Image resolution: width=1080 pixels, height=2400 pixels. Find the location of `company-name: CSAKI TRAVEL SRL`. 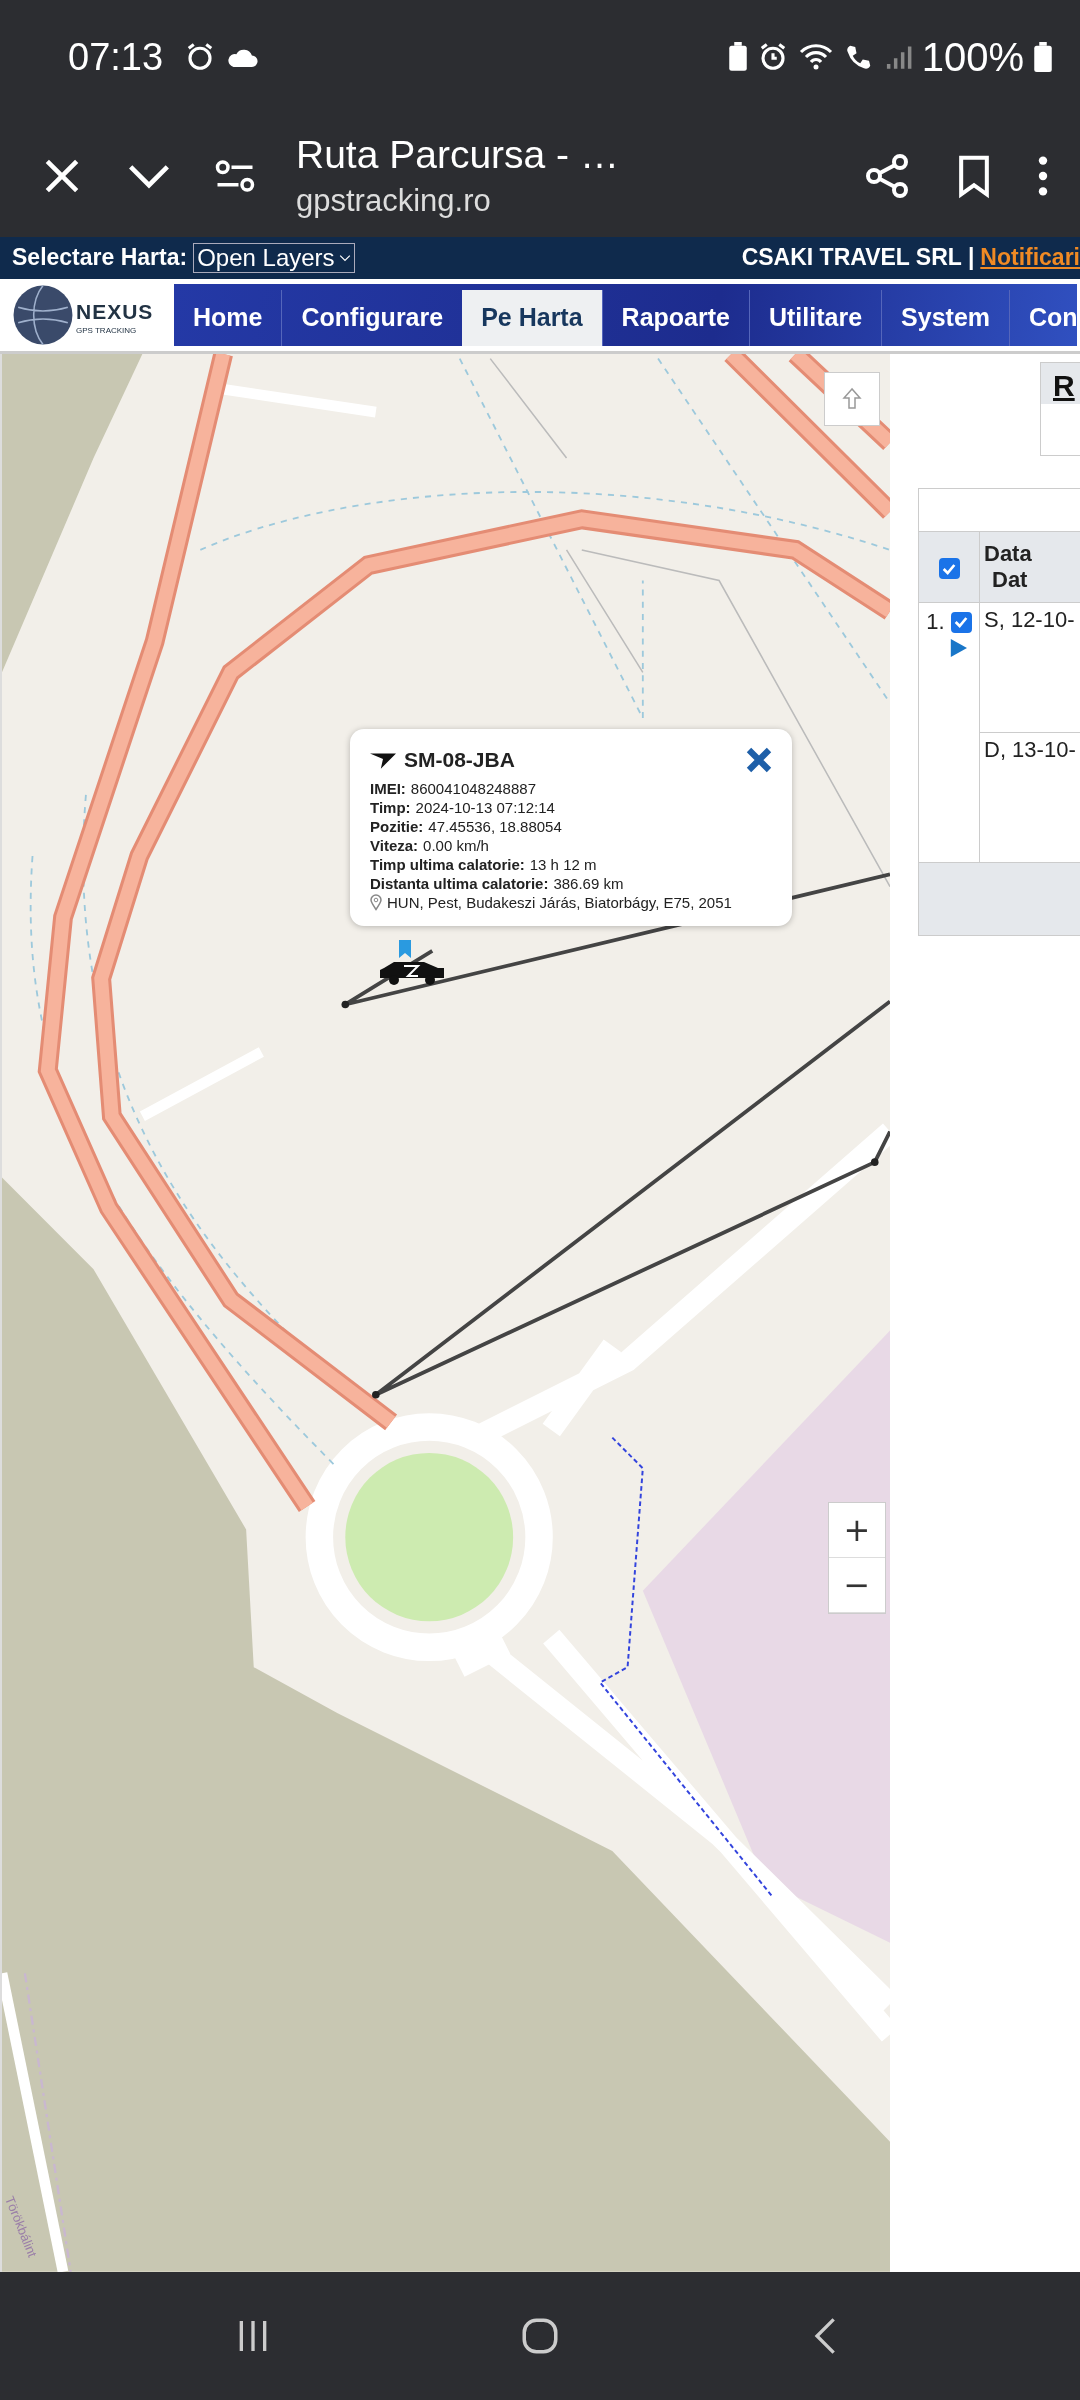

company-name: CSAKI TRAVEL SRL is located at coordinates (851, 258).